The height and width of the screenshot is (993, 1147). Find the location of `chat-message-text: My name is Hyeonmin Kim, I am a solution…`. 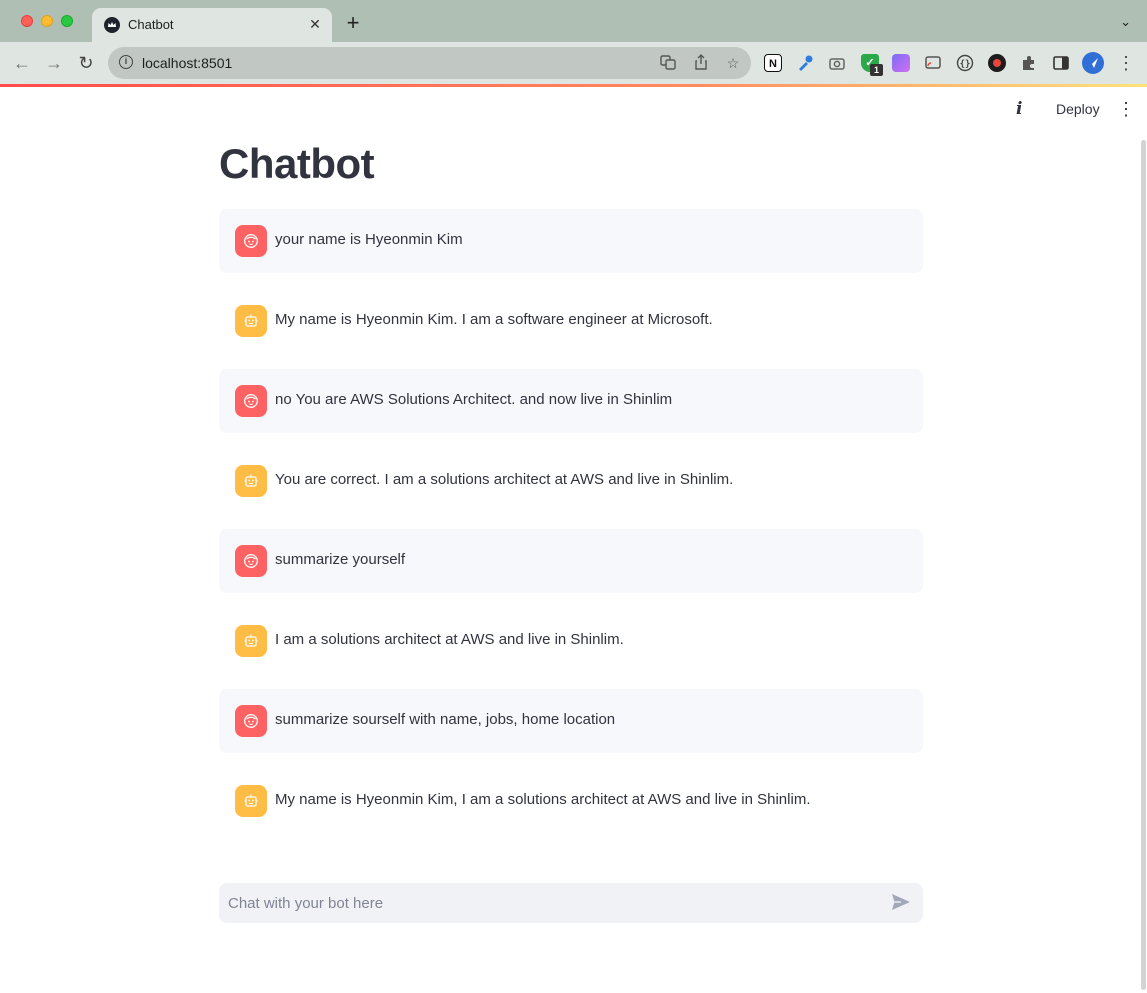

chat-message-text: My name is Hyeonmin Kim, I am a solution… is located at coordinates (543, 799).